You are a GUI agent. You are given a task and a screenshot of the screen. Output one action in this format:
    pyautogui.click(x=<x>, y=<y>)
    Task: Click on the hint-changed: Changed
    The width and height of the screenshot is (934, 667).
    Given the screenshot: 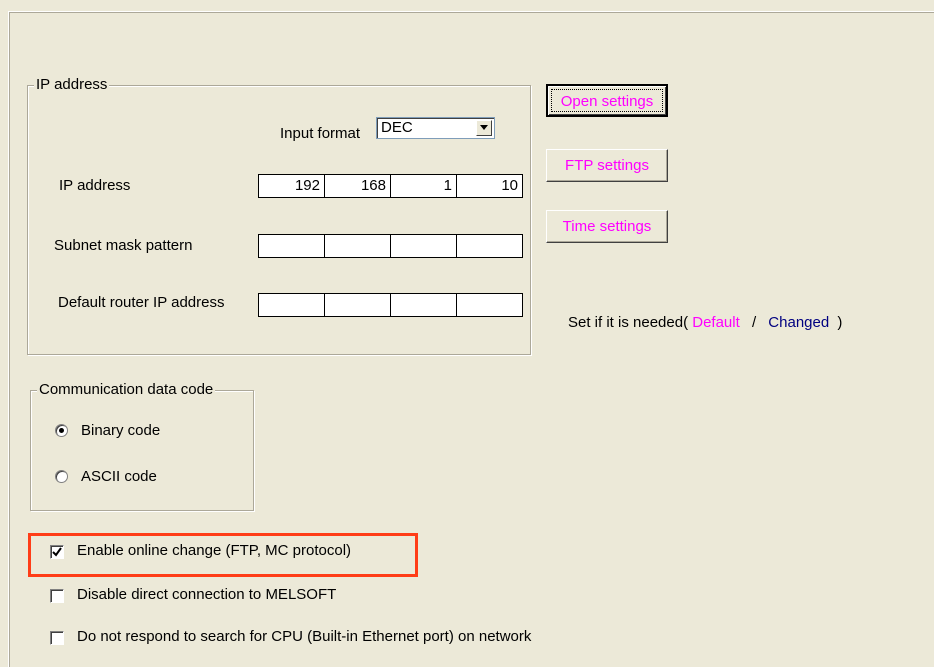 What is the action you would take?
    pyautogui.click(x=799, y=322)
    